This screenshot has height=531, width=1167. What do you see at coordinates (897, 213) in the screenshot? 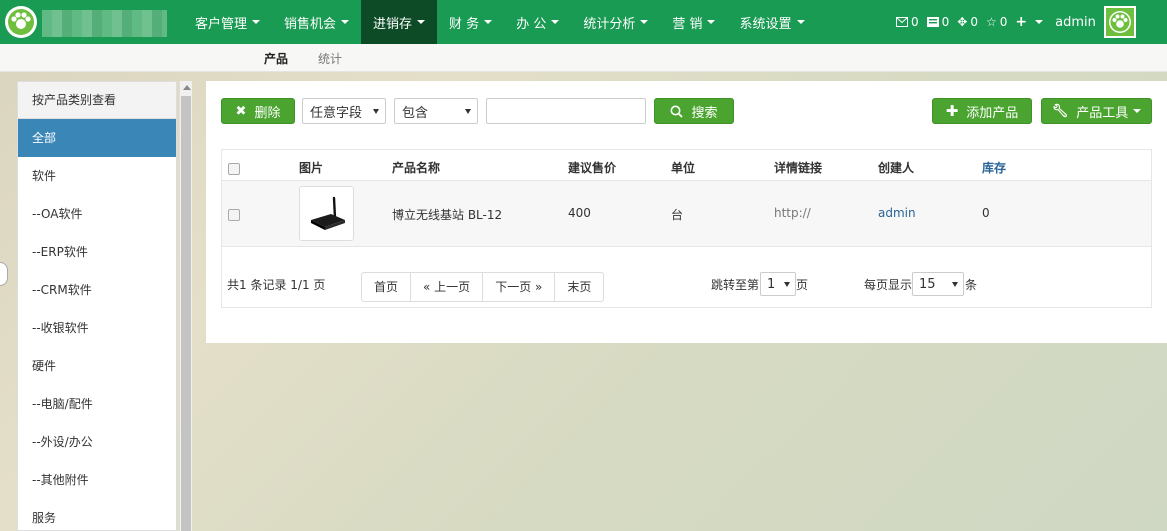
I see `product-creator: admin` at bounding box center [897, 213].